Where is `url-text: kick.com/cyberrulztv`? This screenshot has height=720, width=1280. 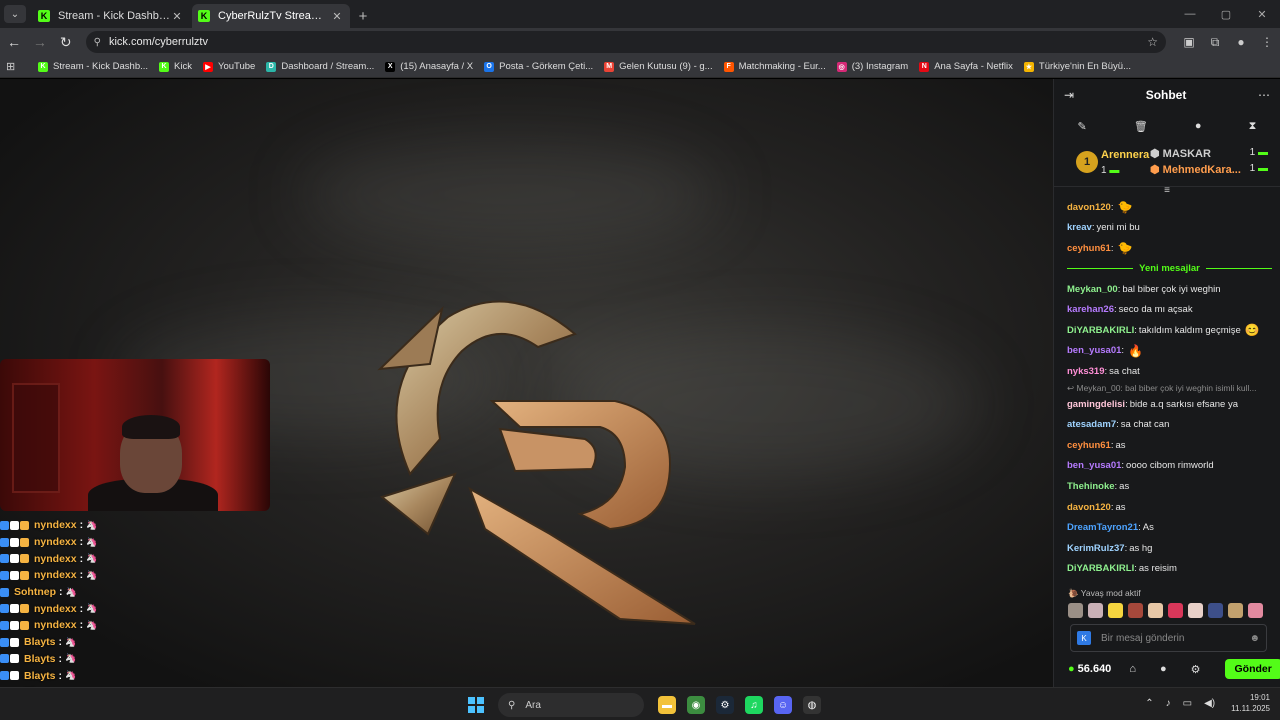
url-text: kick.com/cyberrulztv is located at coordinates (628, 42).